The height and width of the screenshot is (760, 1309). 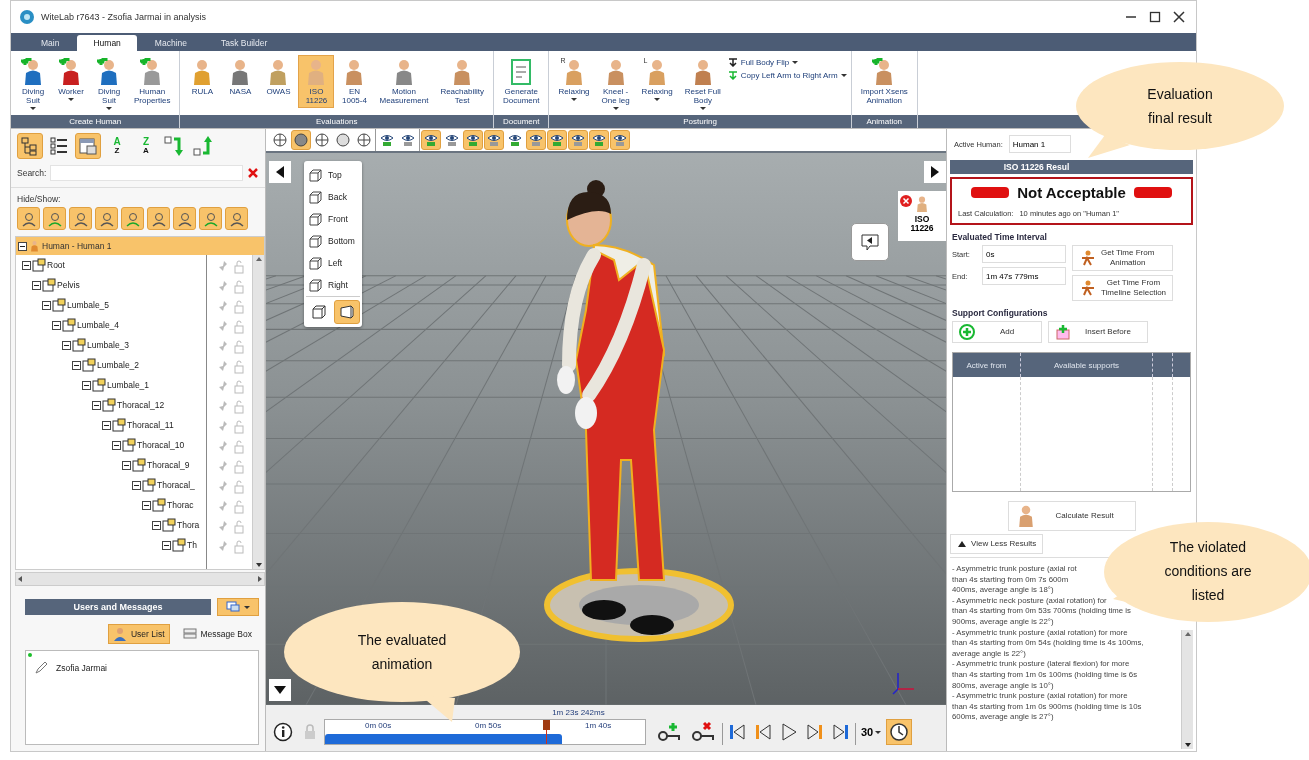 I want to click on verdict-text: Not Acceptable, so click(x=1071, y=192).